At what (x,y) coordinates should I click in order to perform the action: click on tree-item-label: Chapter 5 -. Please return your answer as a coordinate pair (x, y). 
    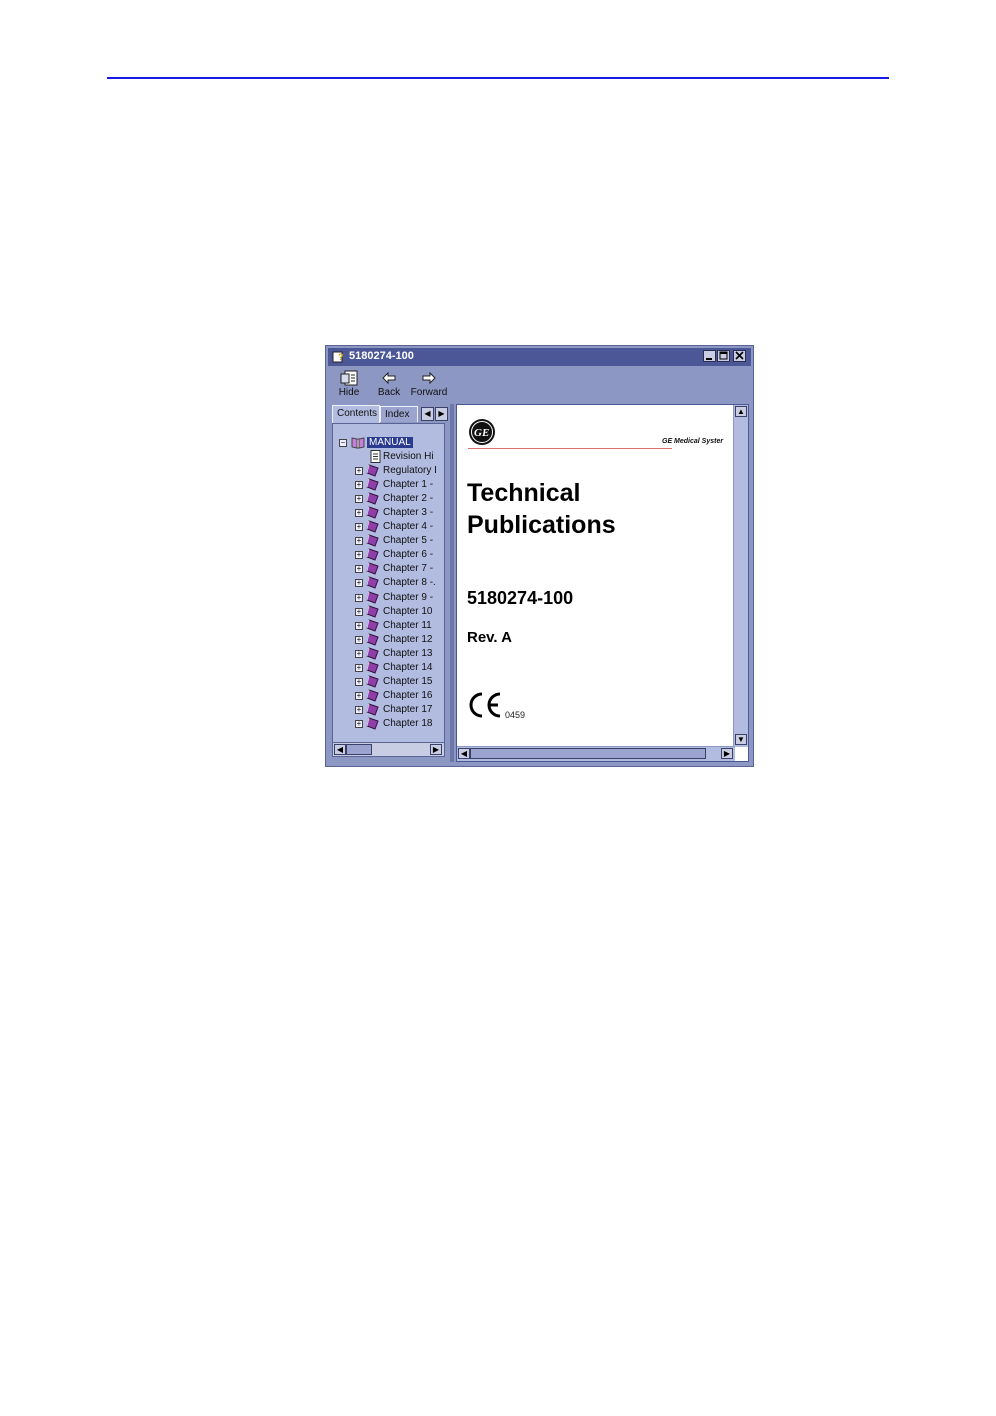
    Looking at the image, I should click on (408, 541).